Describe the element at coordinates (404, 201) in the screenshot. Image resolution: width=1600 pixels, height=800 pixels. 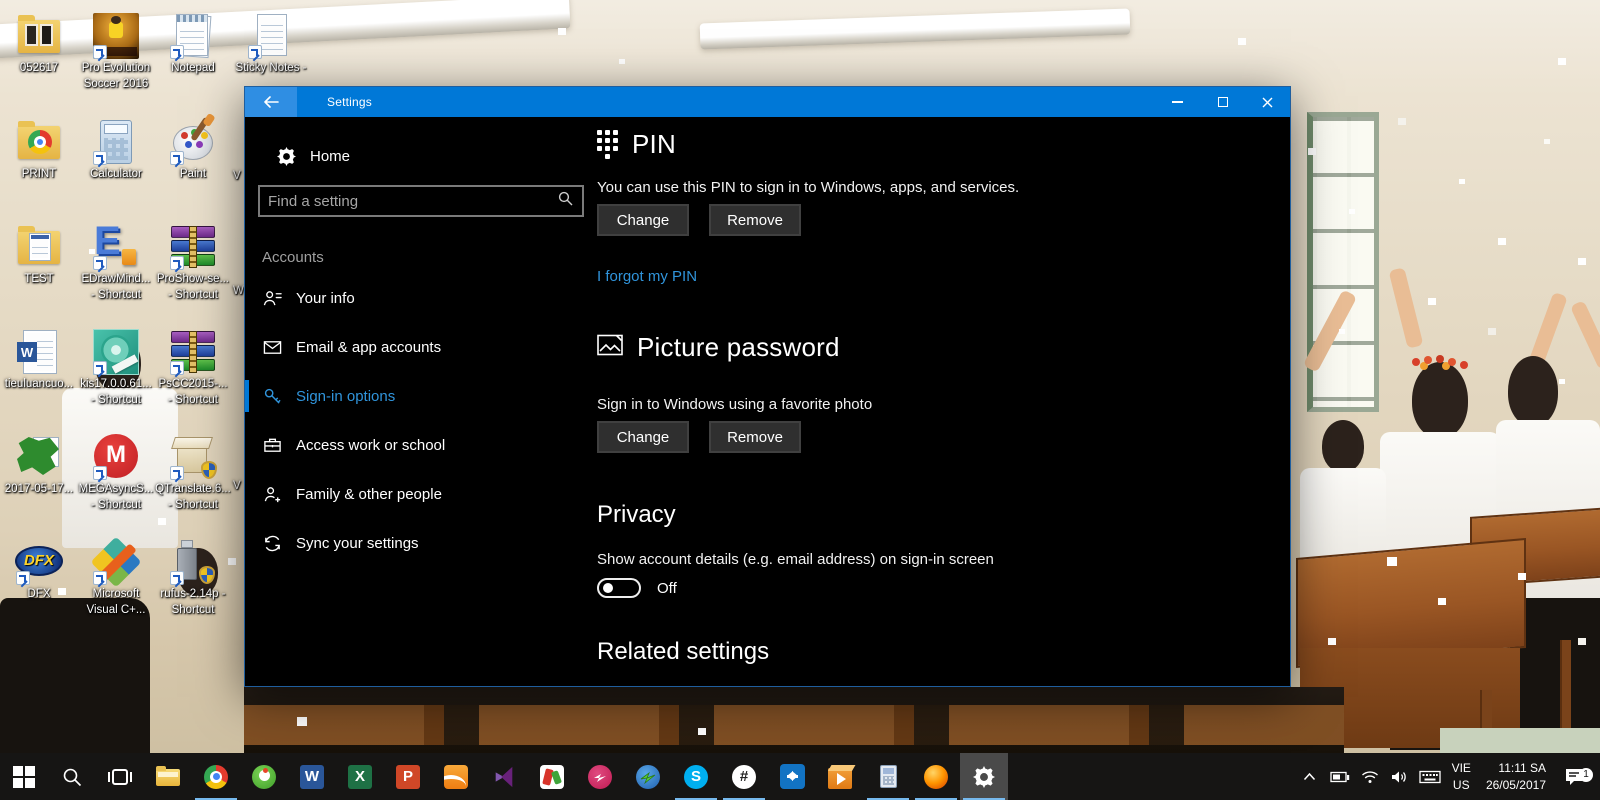
I see `search-input` at that location.